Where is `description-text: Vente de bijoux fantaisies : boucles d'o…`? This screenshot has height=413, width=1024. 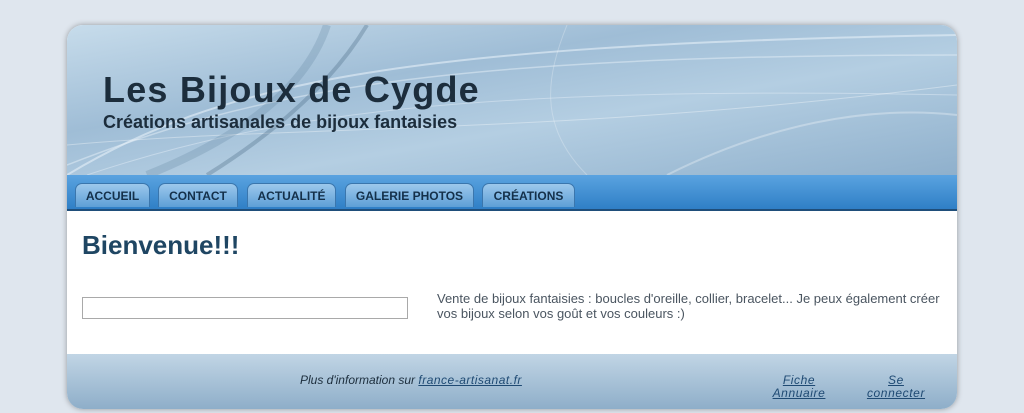 description-text: Vente de bijoux fantaisies : boucles d'o… is located at coordinates (688, 306).